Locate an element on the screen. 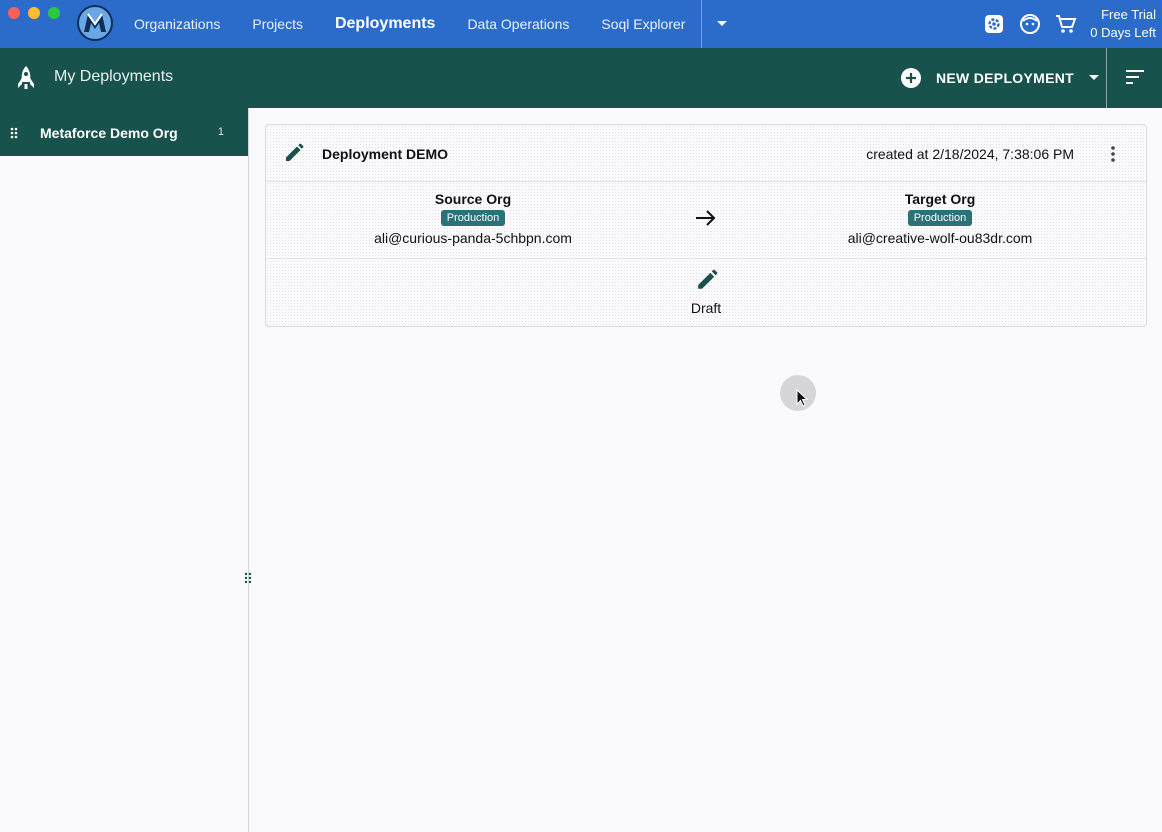 This screenshot has height=832, width=1162. source-org-heading: Source Org is located at coordinates (473, 199).